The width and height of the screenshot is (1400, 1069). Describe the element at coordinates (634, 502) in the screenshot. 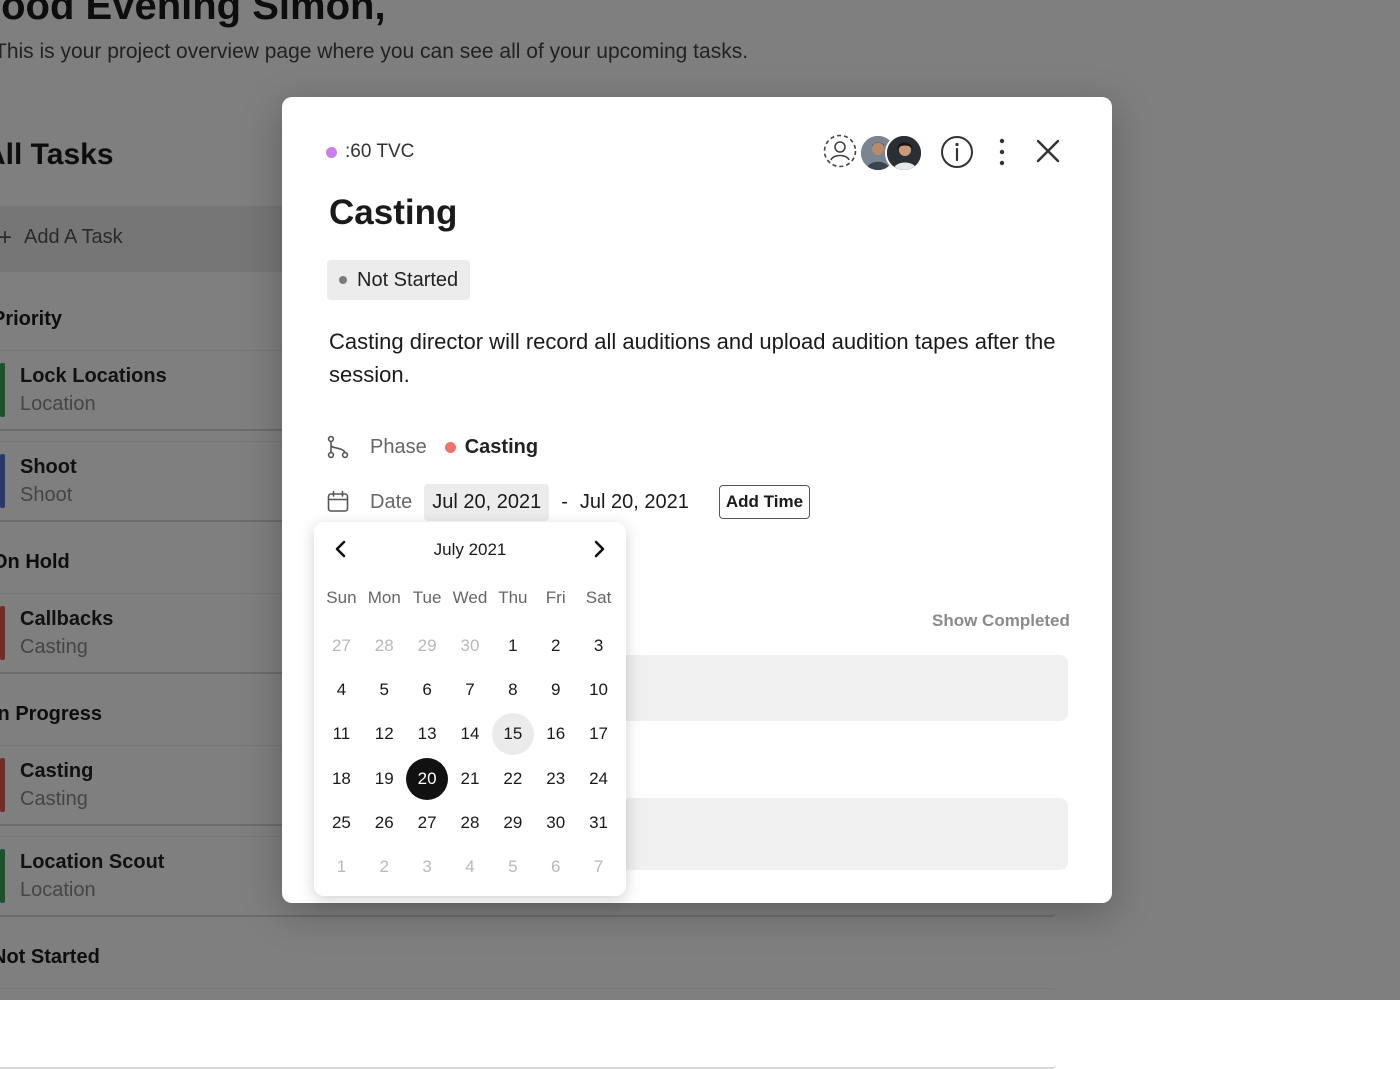

I see `end-date-field: Jul 20, 2021` at that location.